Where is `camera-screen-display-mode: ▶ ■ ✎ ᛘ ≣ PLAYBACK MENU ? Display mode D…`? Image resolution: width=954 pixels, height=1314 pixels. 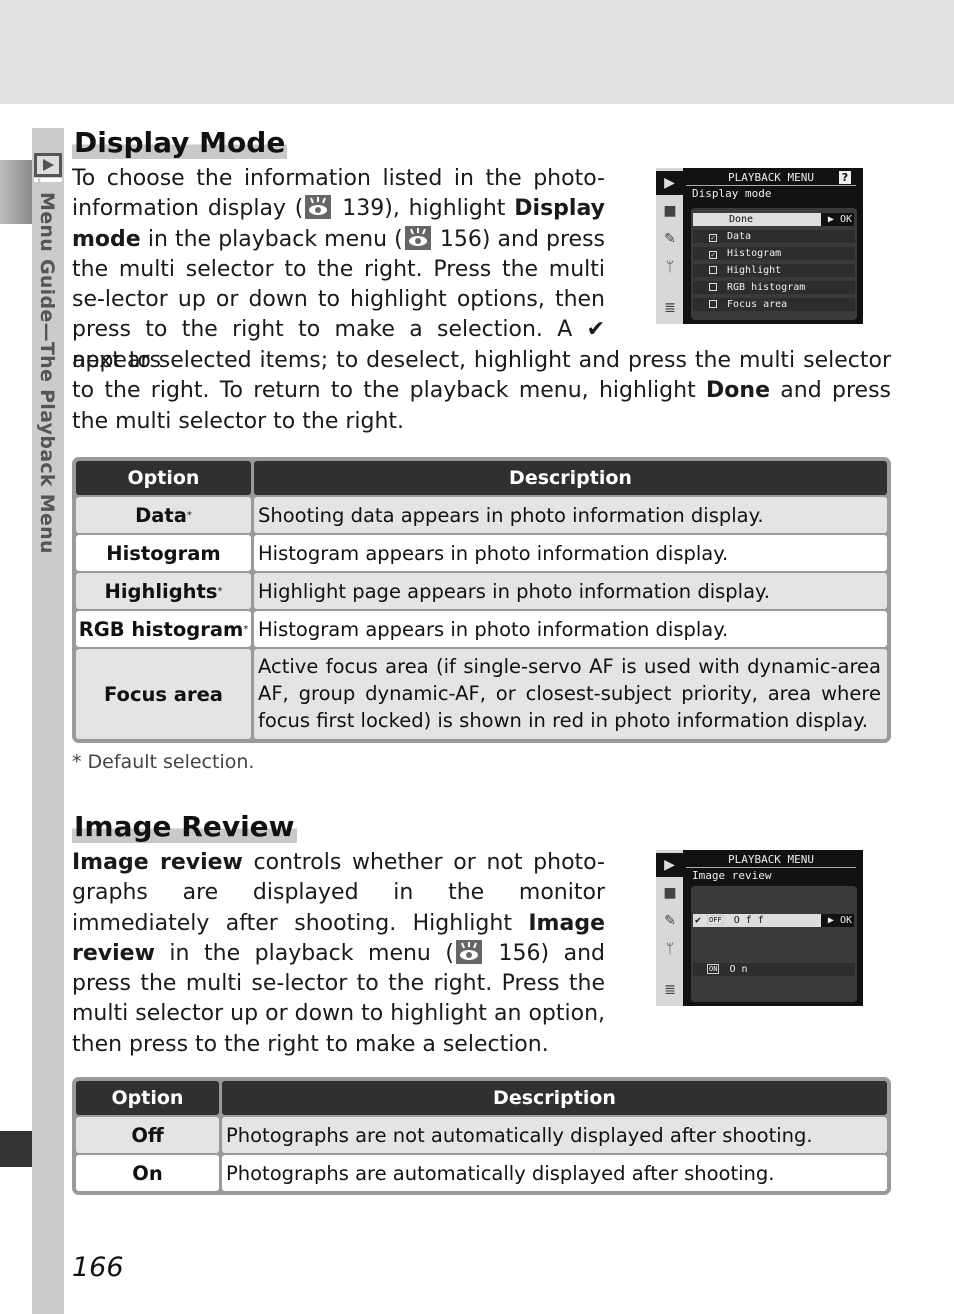
camera-screen-display-mode: ▶ ■ ✎ ᛘ ≣ PLAYBACK MENU ? Display mode D… is located at coordinates (759, 246).